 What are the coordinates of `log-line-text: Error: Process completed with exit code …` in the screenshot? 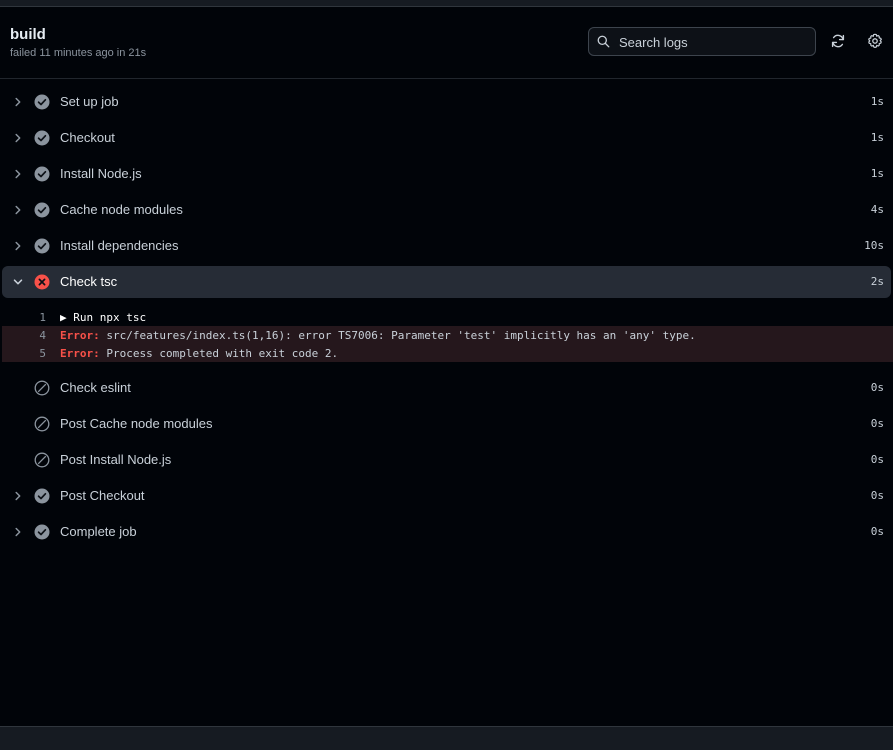 It's located at (199, 353).